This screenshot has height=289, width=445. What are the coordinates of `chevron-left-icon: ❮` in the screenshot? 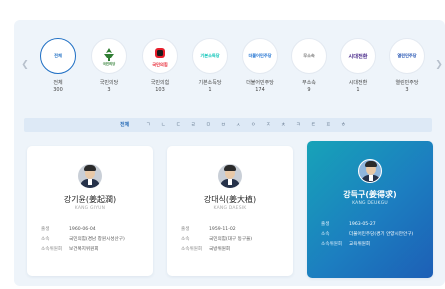 It's located at (25, 65).